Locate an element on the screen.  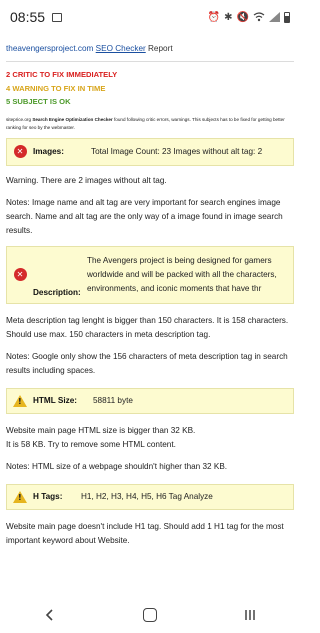
status-bar: 08:55 ⏰ ✱ 🔇 is located at coordinates (150, 17).